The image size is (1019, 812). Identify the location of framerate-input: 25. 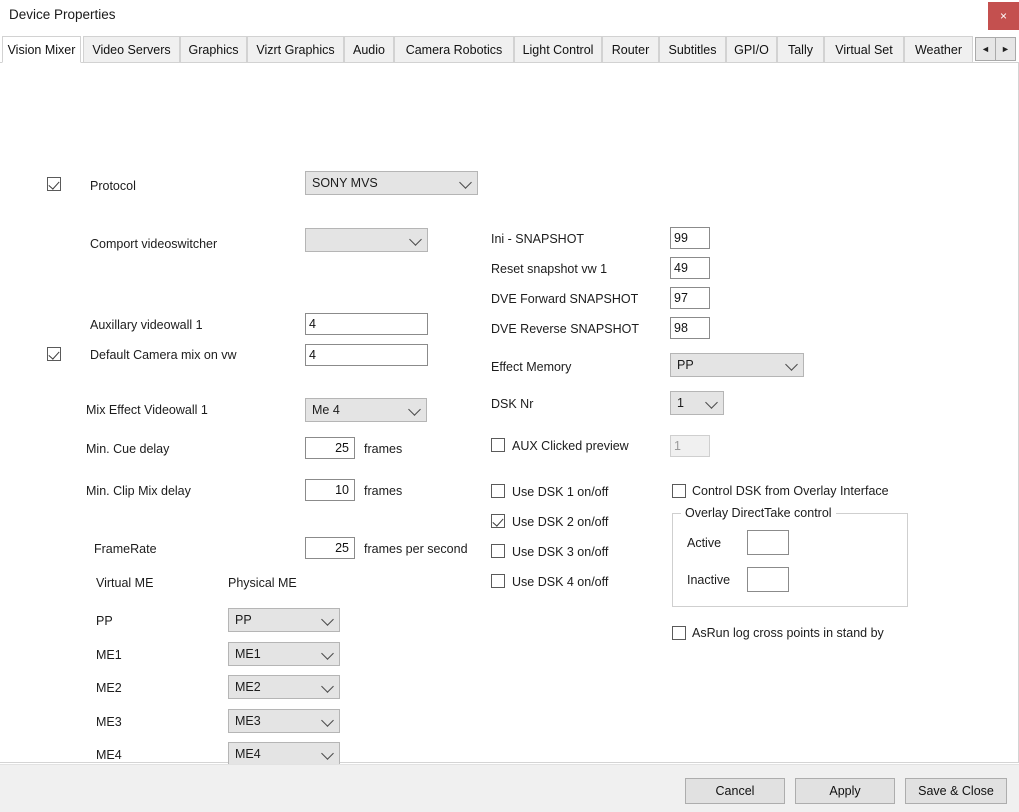
(330, 548).